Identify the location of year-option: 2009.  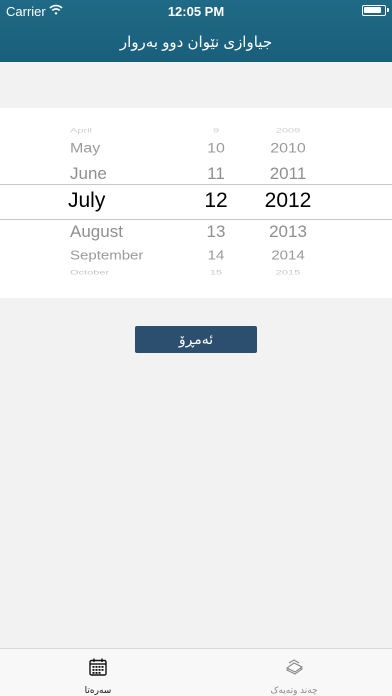
(288, 131).